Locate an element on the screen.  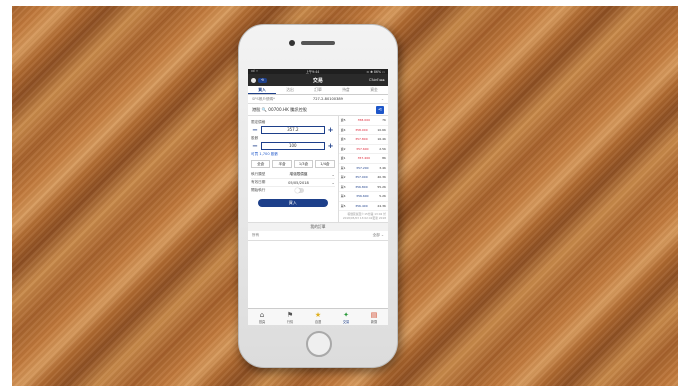
start-toggle is located at coordinates (300, 190).